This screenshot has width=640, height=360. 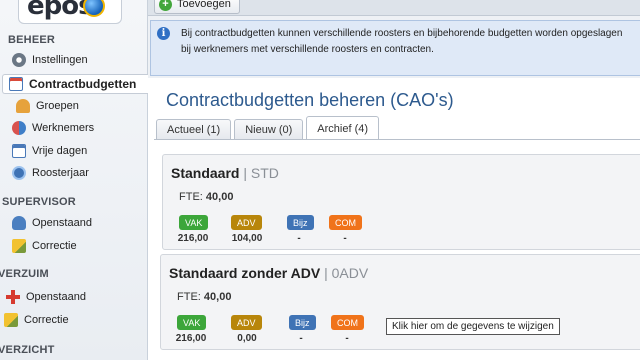 I want to click on sidebar-item-roosterjaar: Roosterjaar, so click(x=47, y=173).